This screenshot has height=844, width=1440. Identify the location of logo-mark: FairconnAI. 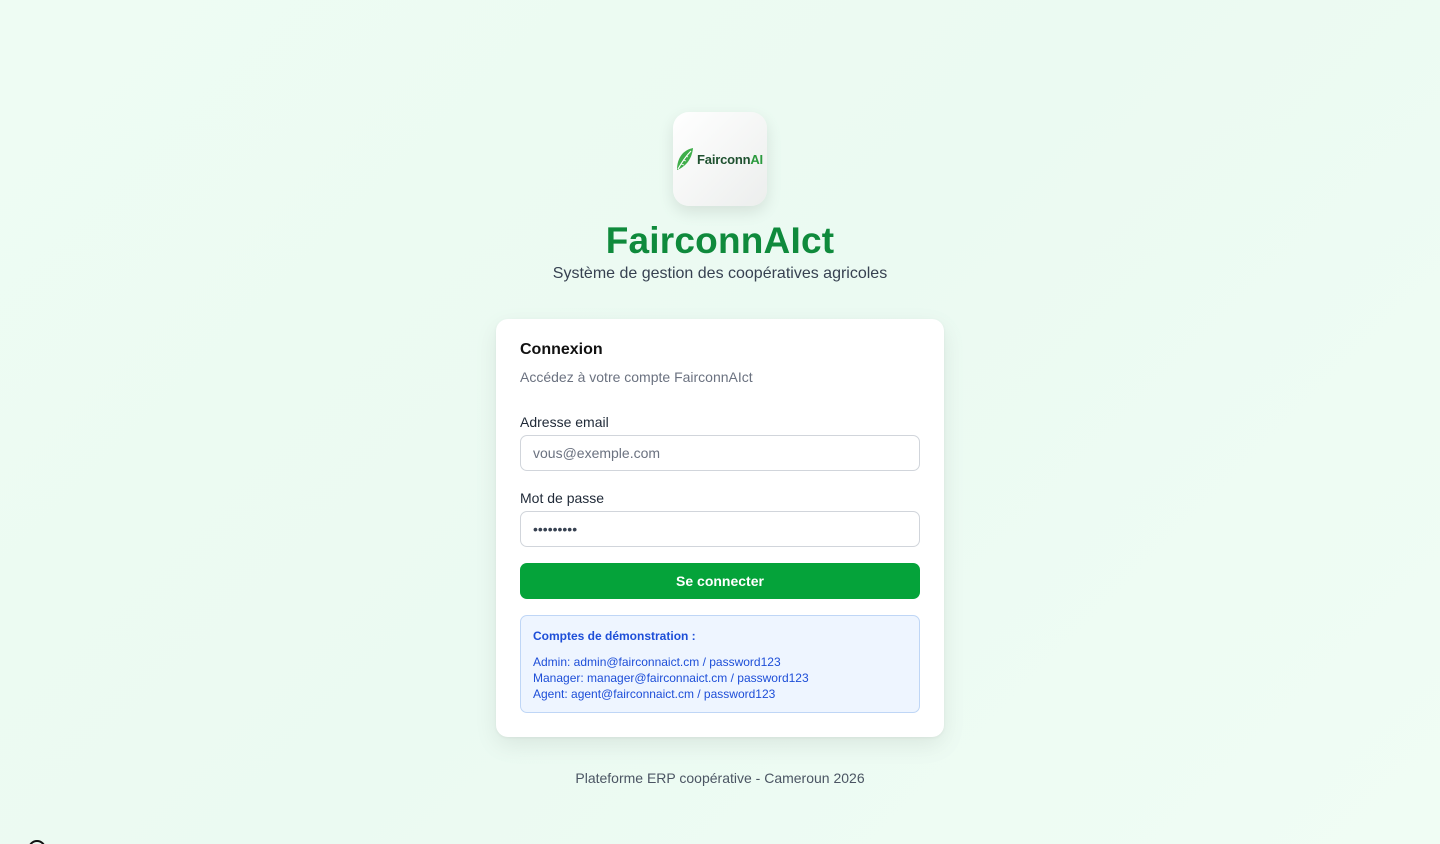
(719, 159).